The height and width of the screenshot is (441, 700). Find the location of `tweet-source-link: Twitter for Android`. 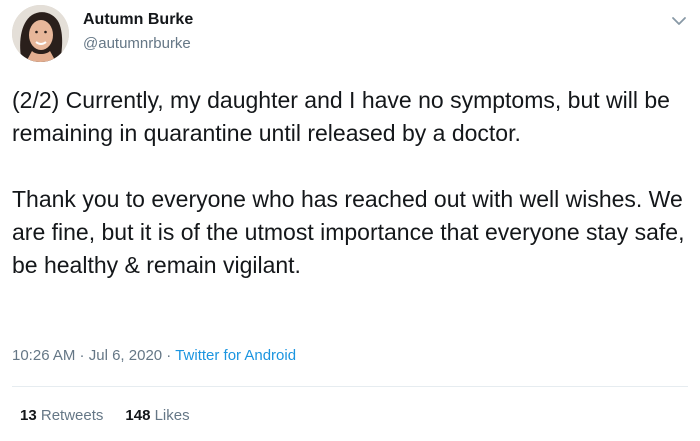

tweet-source-link: Twitter for Android is located at coordinates (235, 355).